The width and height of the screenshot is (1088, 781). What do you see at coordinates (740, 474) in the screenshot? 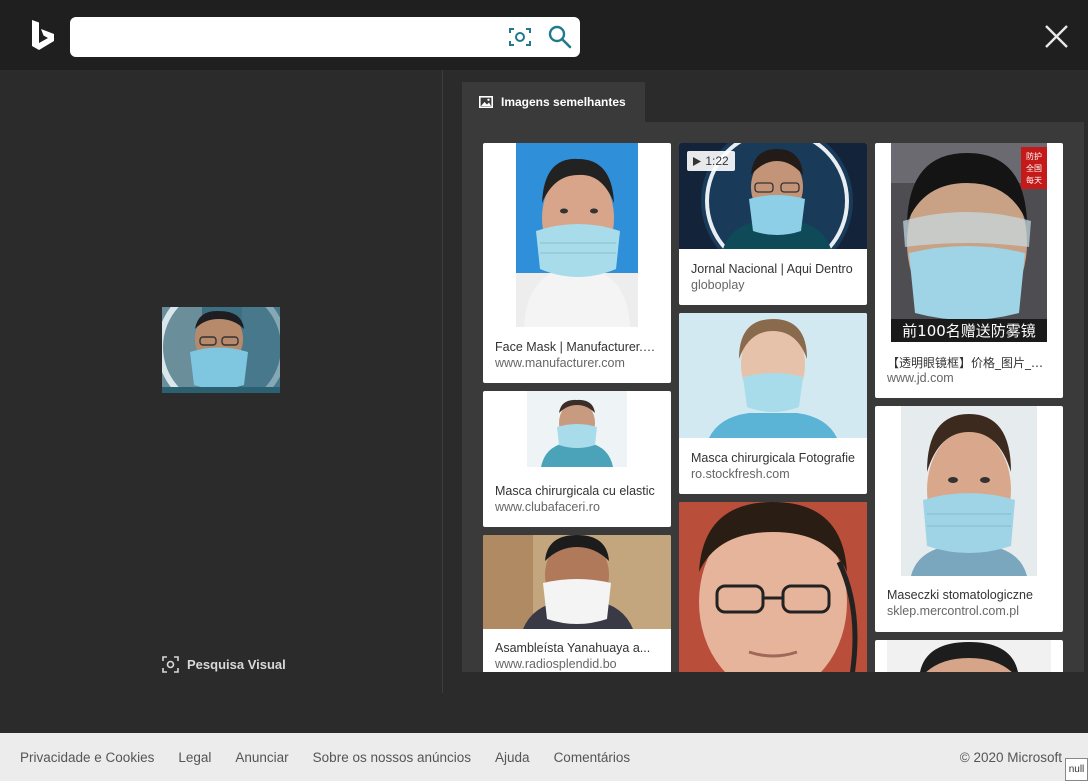
I see `result-domain: ro.stockfresh.com` at bounding box center [740, 474].